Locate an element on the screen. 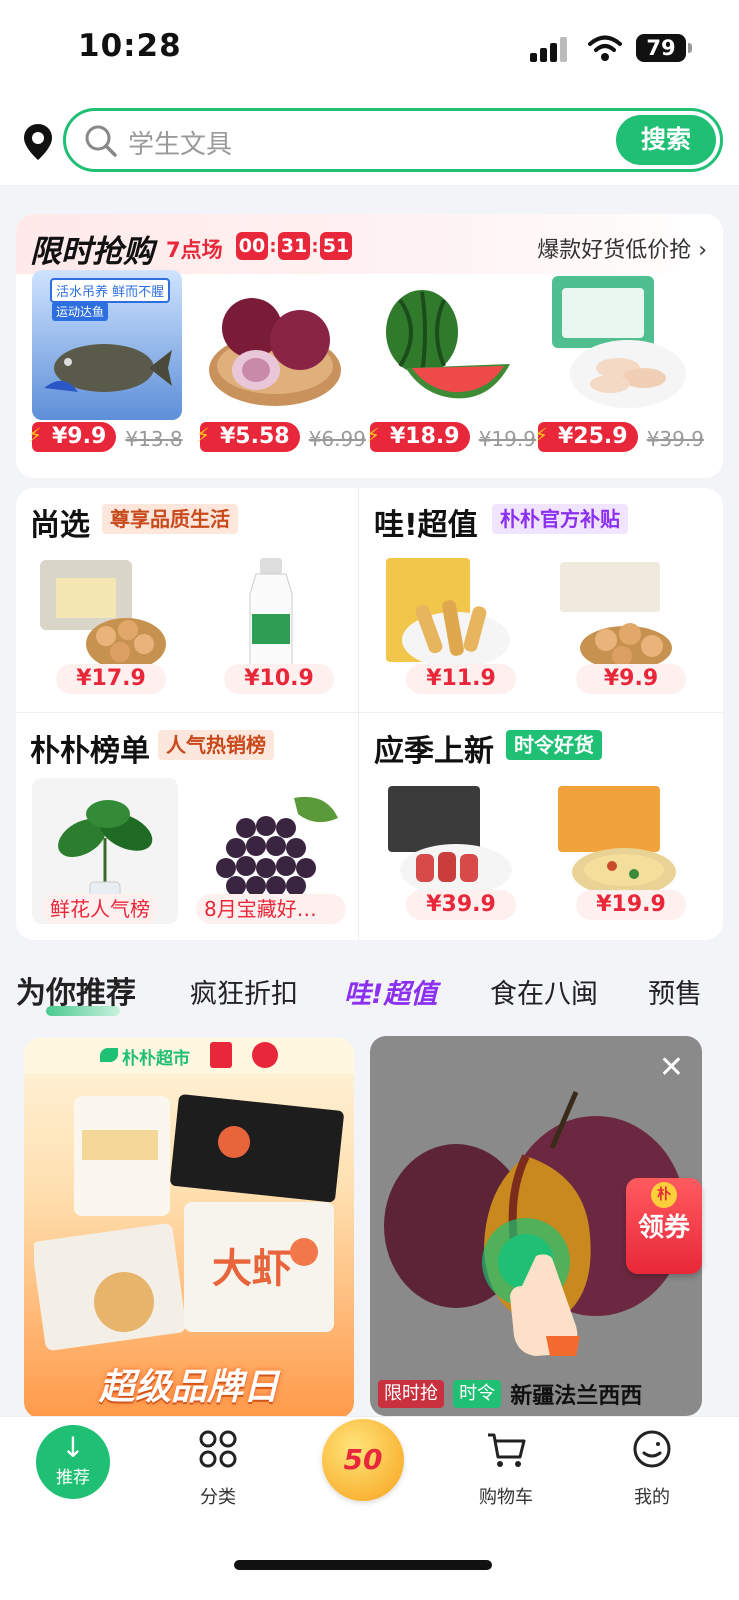 Image resolution: width=739 pixels, height=1600 pixels. grid-divider-vertical is located at coordinates (358, 714).